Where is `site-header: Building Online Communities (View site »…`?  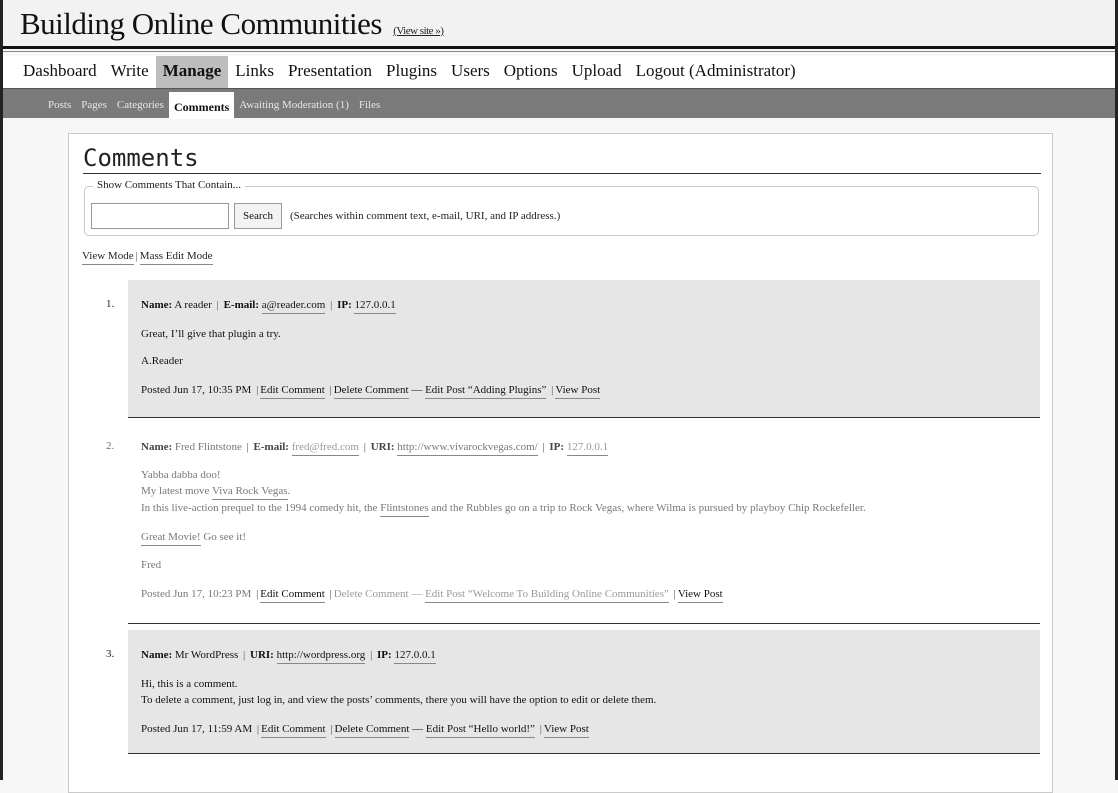
site-header: Building Online Communities (View site »… is located at coordinates (559, 23).